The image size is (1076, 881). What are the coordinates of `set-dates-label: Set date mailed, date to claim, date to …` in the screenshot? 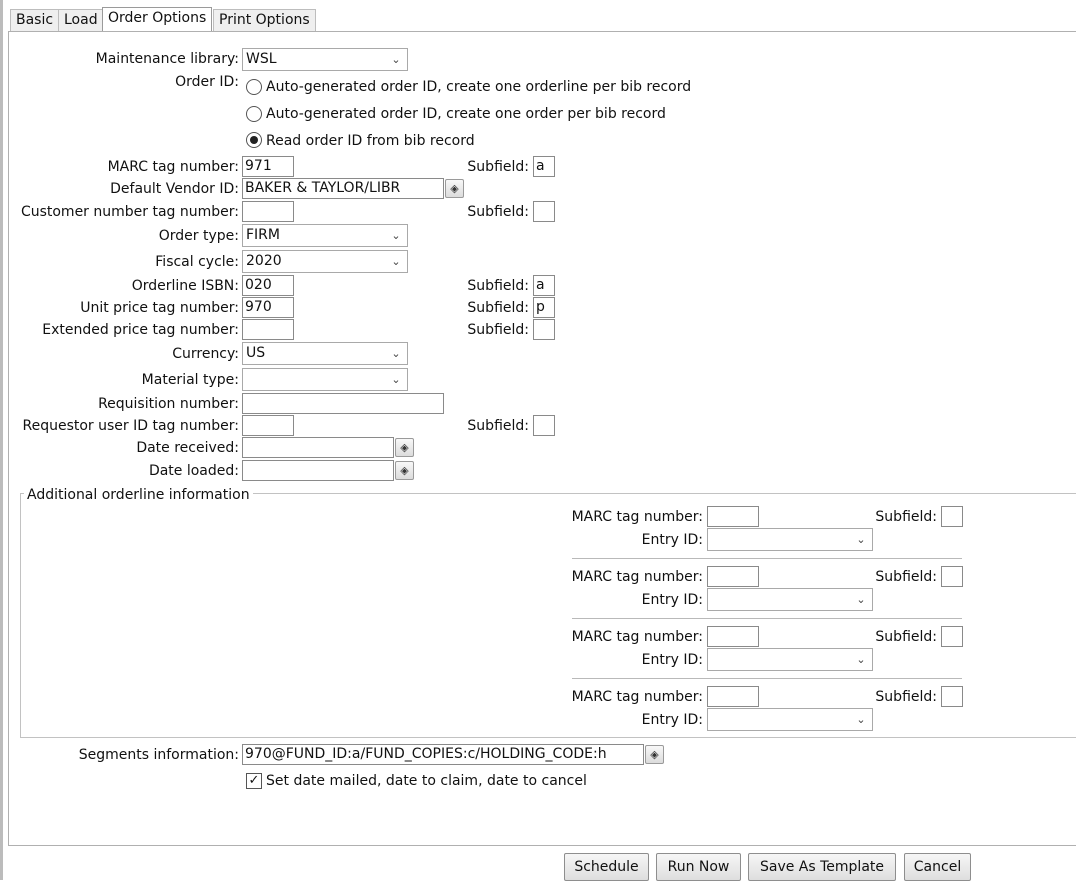 It's located at (426, 781).